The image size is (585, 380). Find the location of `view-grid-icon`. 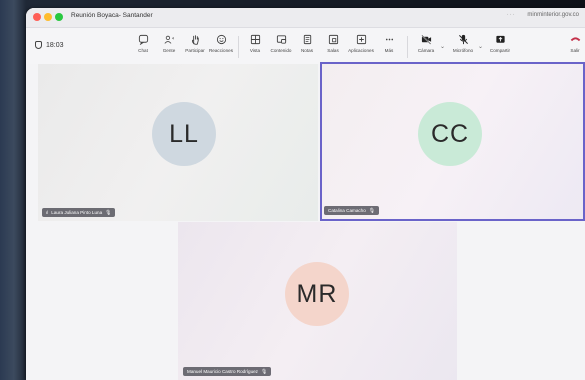

view-grid-icon is located at coordinates (255, 39).